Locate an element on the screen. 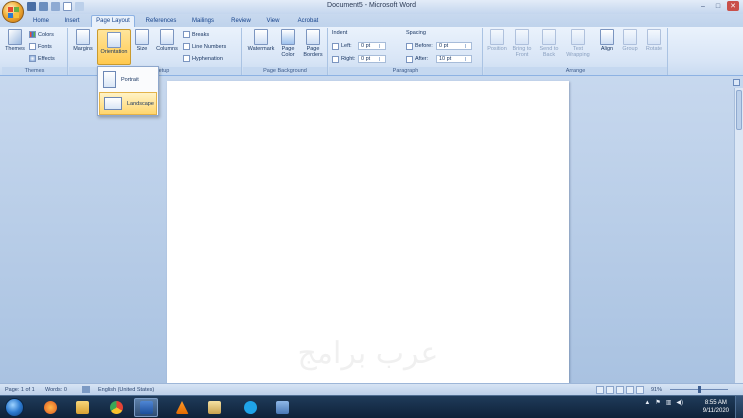  clock: 8:55 AM 9/11/2020 is located at coordinates (716, 407).